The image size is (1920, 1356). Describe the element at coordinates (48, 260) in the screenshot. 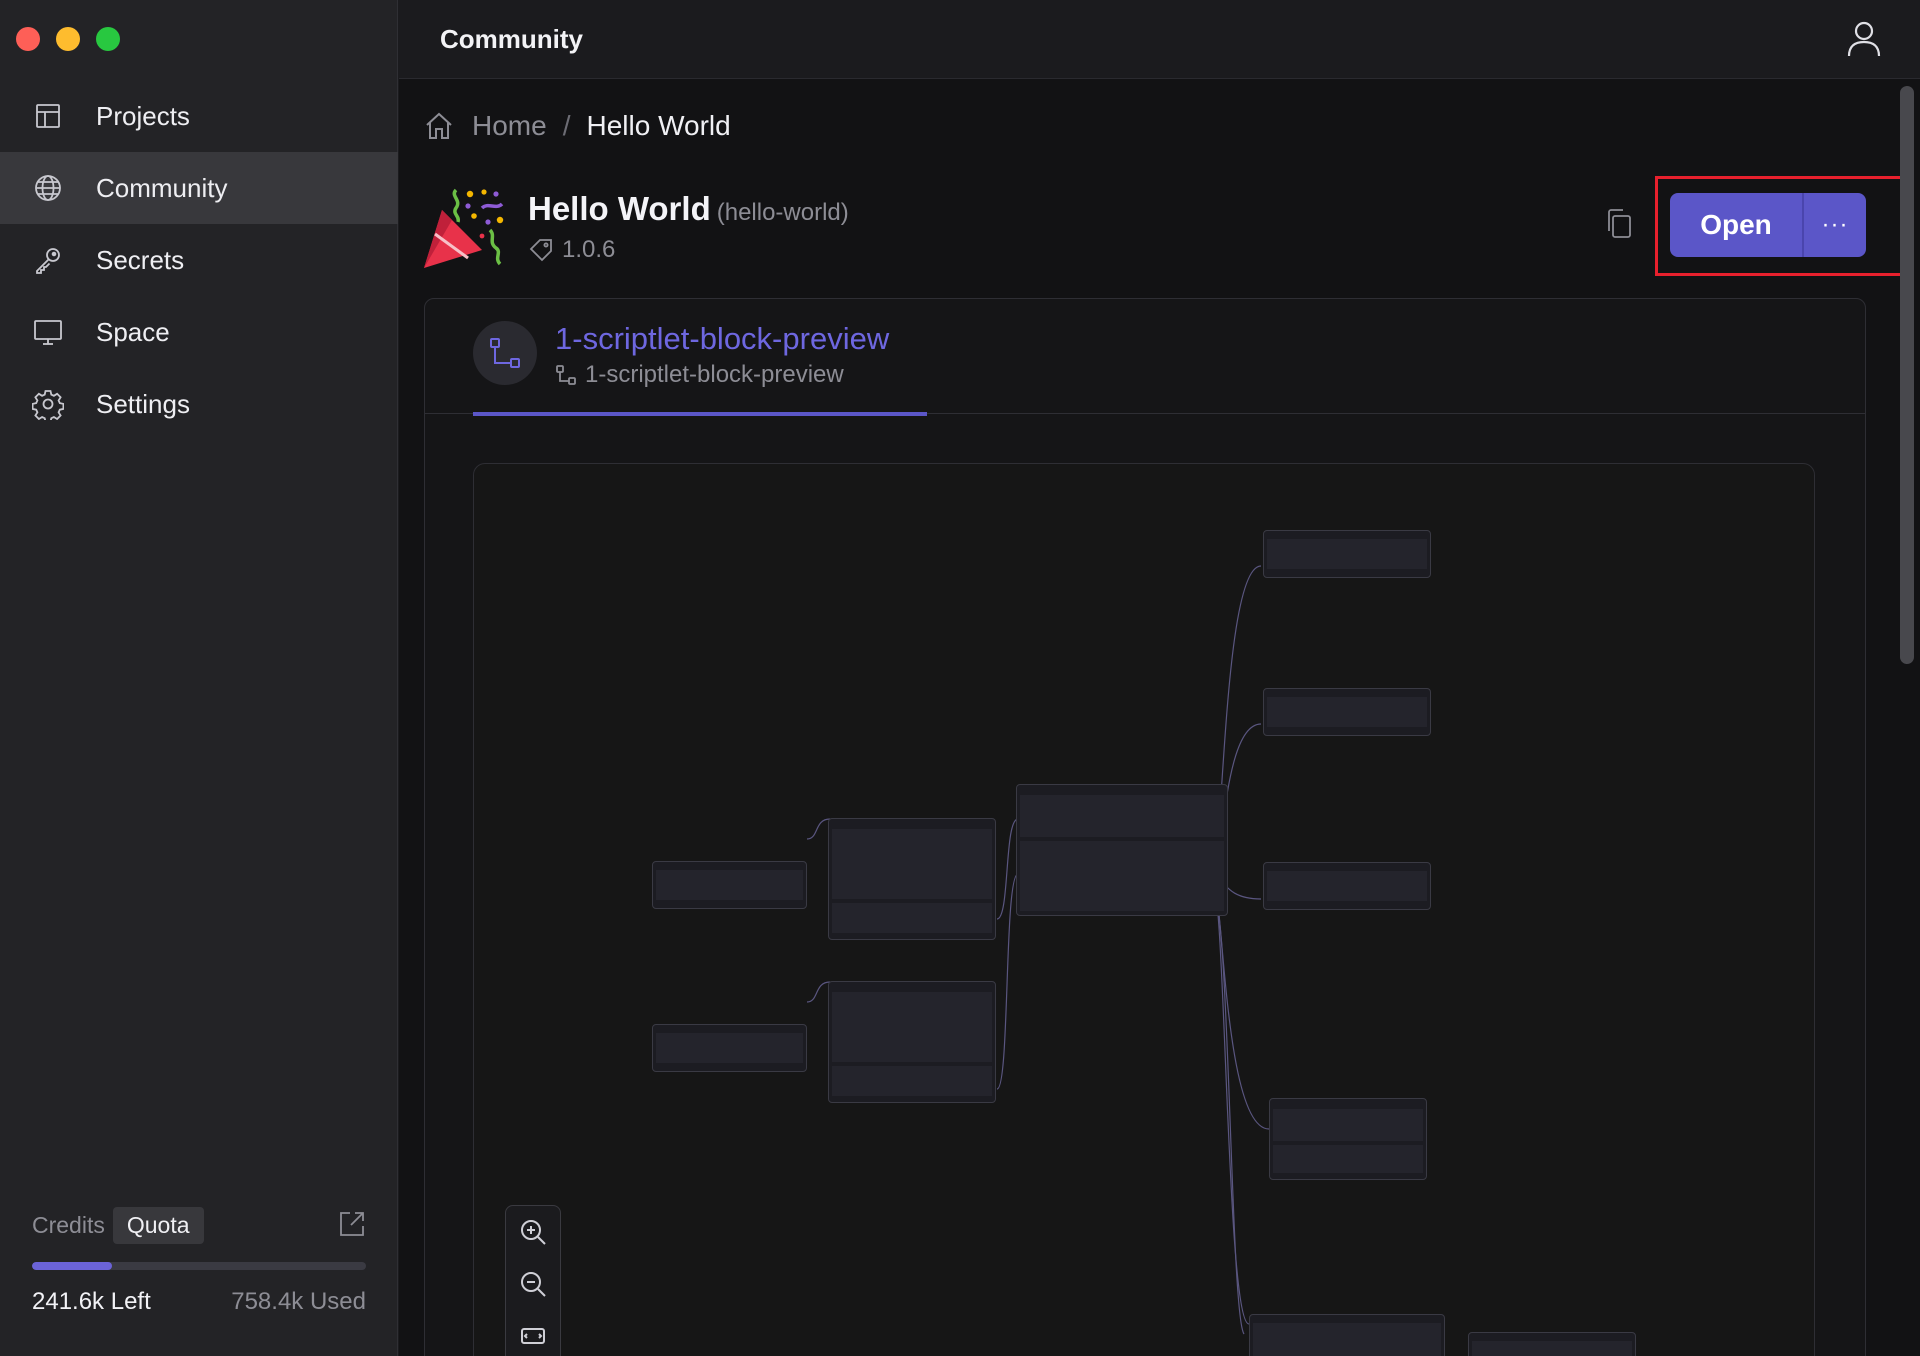

I see `key-icon` at that location.